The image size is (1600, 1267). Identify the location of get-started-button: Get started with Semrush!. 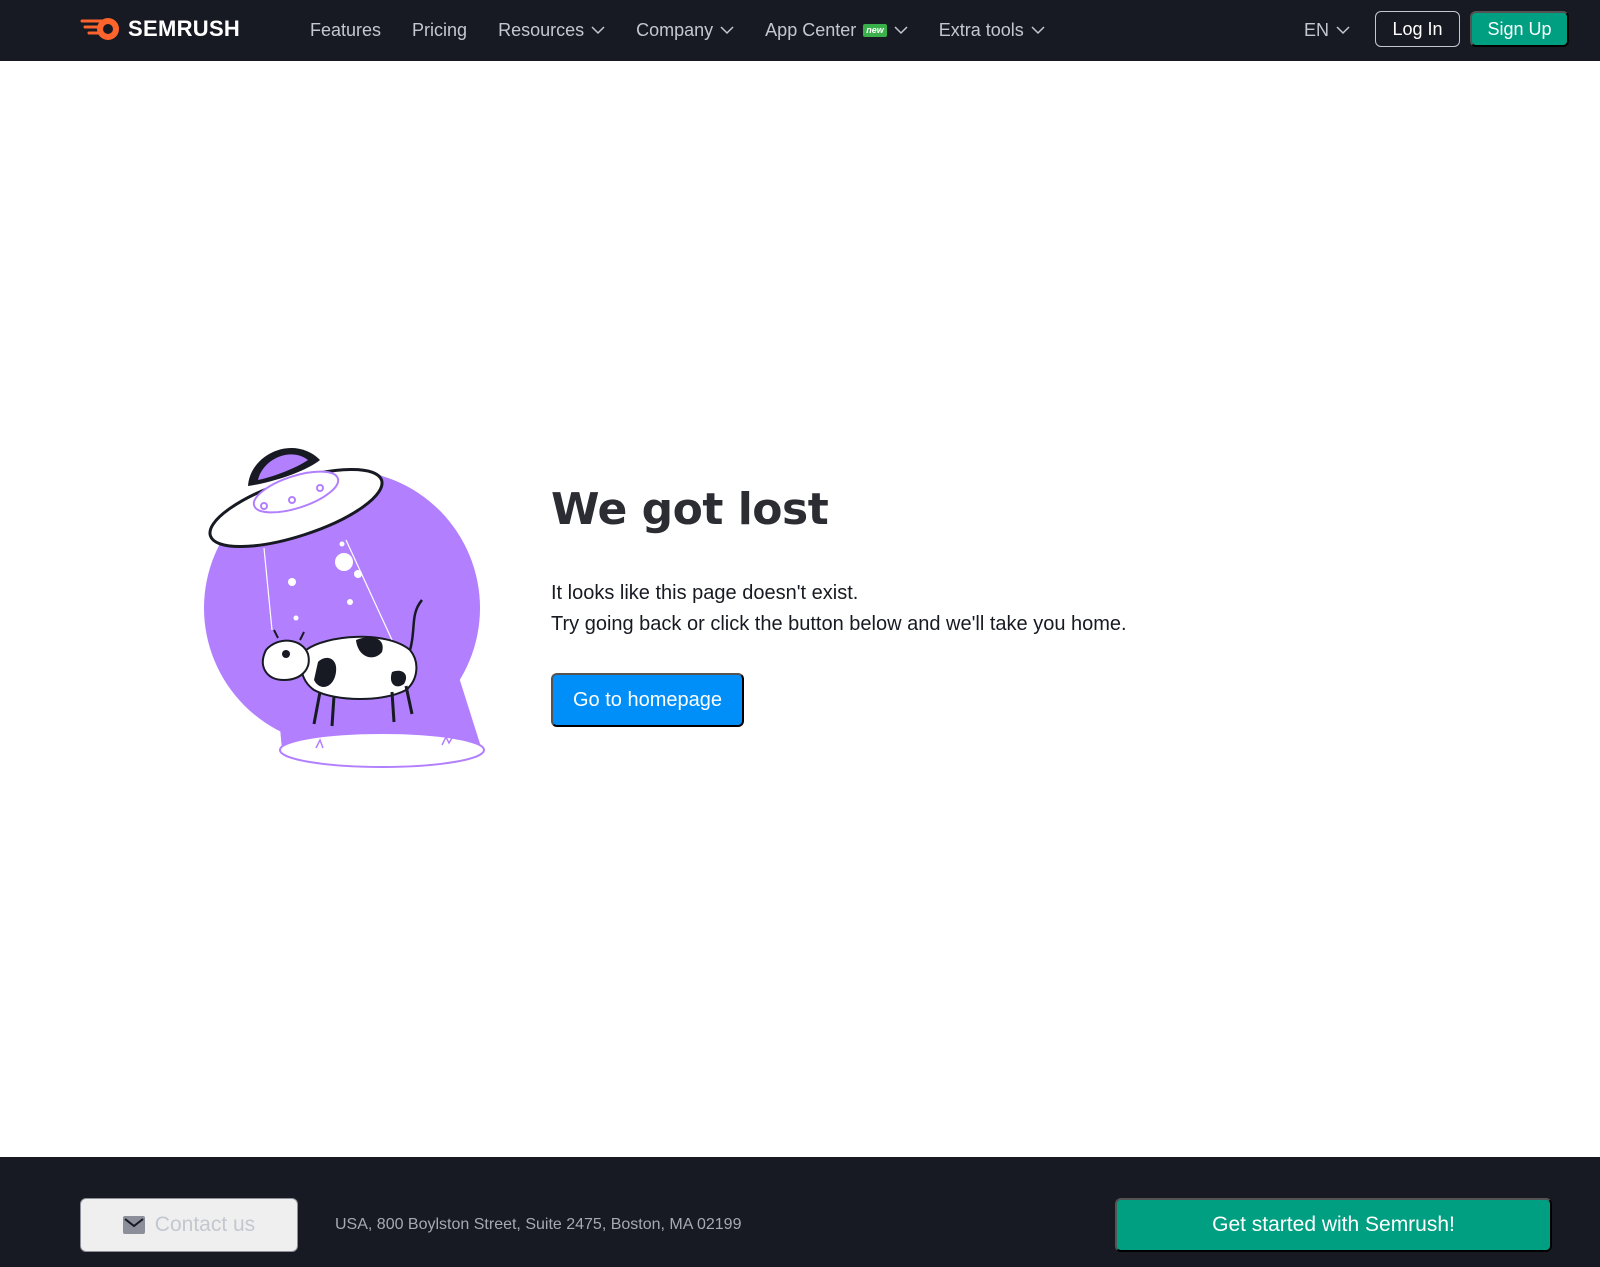
(1333, 1225).